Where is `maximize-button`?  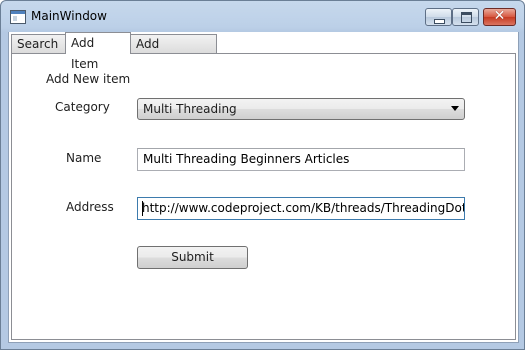
maximize-button is located at coordinates (465, 17).